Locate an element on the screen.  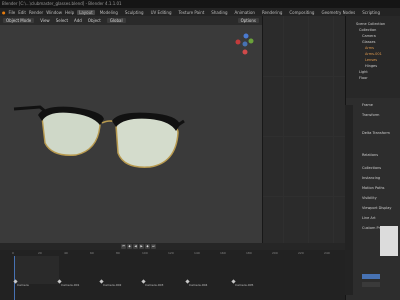
ruler-label: 80 is located at coordinates (118, 253).